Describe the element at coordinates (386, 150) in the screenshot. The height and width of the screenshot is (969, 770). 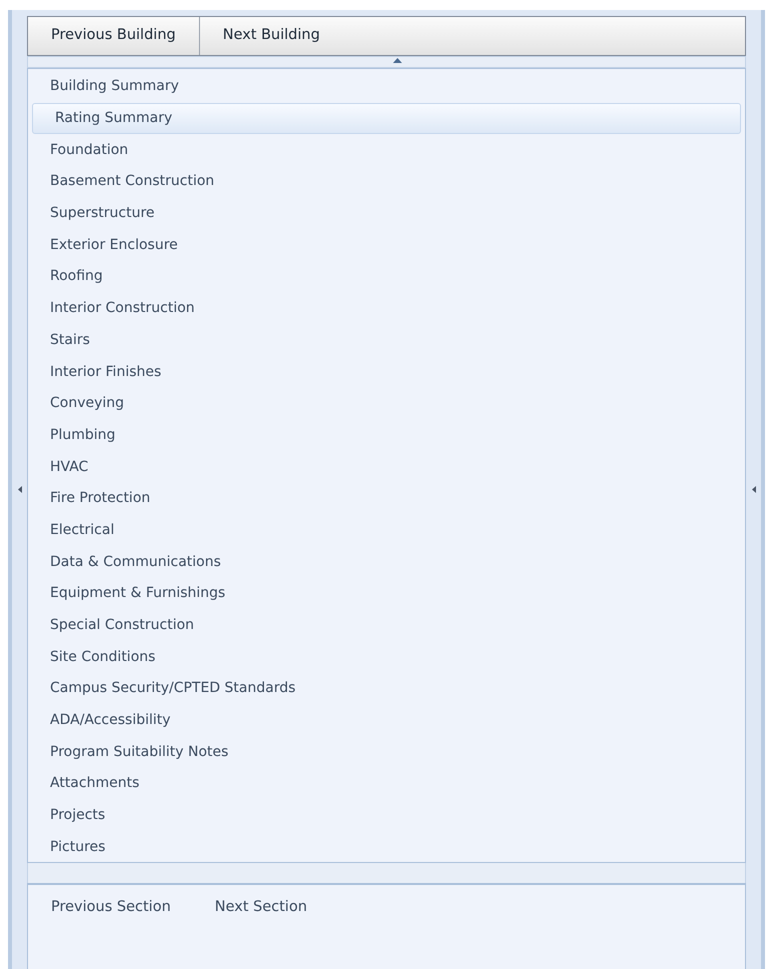
I see `section-item: Foundation` at that location.